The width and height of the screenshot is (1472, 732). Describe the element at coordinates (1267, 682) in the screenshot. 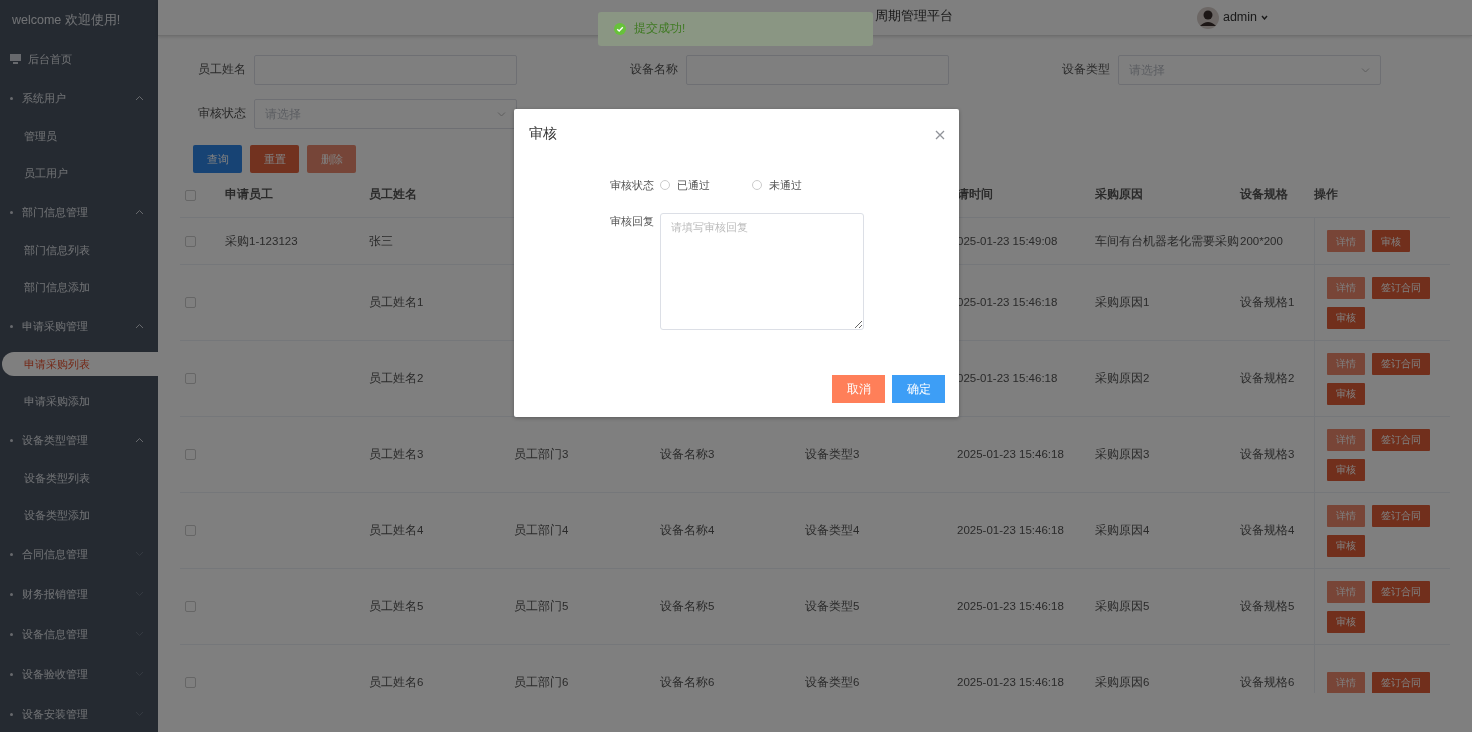

I see `table-cell: 设备规格6` at that location.